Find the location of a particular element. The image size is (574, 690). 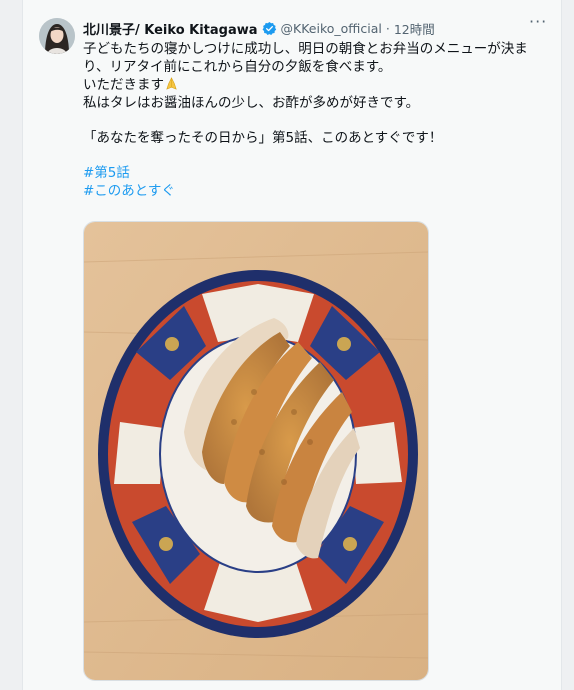

author-name: 北川景子/ Keiko Kitagawa is located at coordinates (170, 28).